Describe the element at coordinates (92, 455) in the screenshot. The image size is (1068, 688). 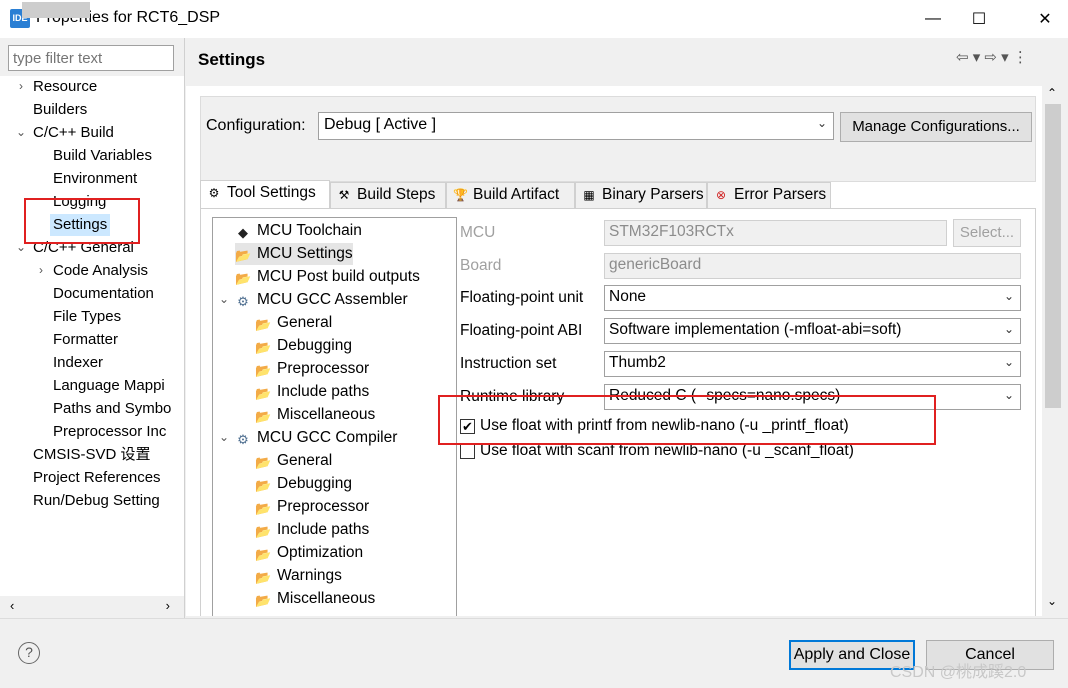
I see `tree-item-cmsis-svd: CMSIS-SVD 设置` at that location.